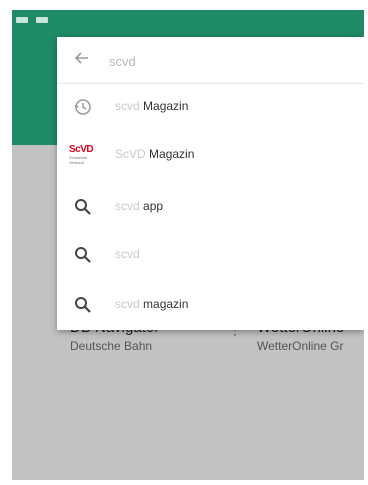  I want to click on suggestion-item: scvd, so click(210, 255).